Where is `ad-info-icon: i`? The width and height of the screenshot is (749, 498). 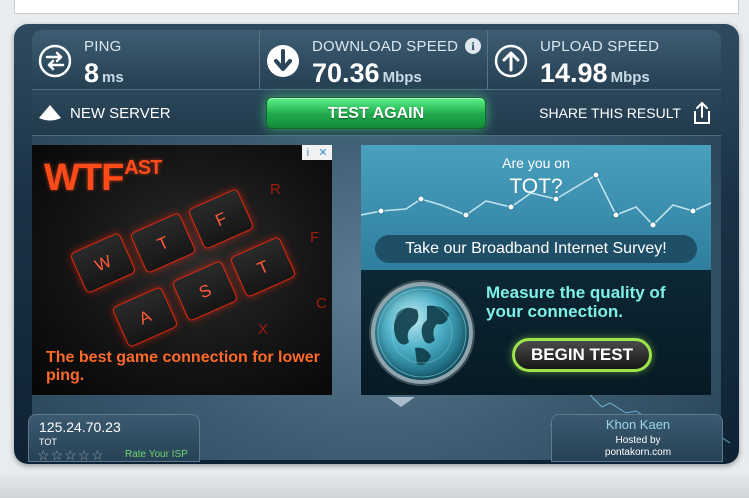 ad-info-icon: i is located at coordinates (308, 153).